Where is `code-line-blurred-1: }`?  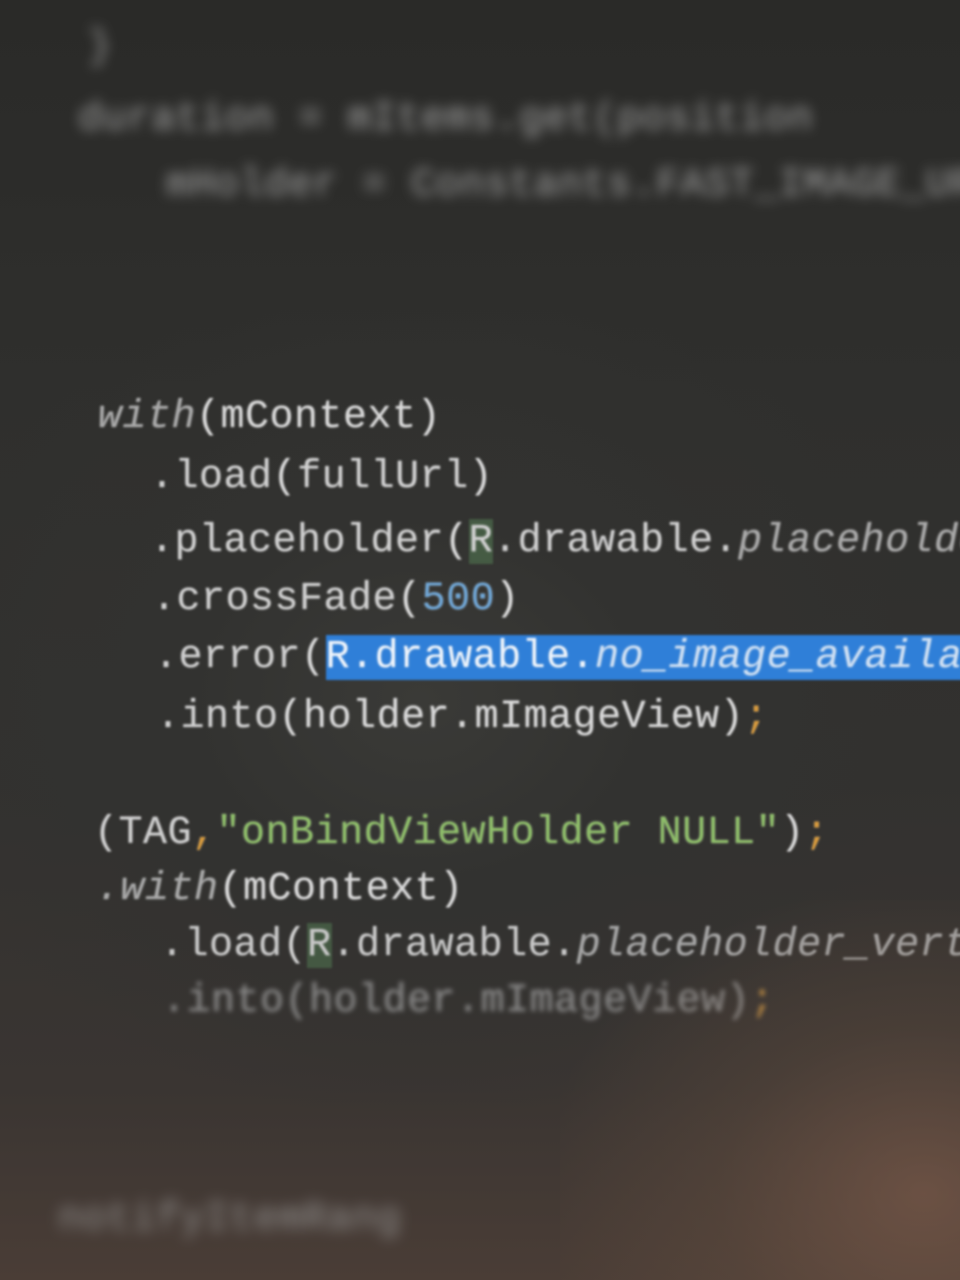 code-line-blurred-1: } is located at coordinates (56, 47).